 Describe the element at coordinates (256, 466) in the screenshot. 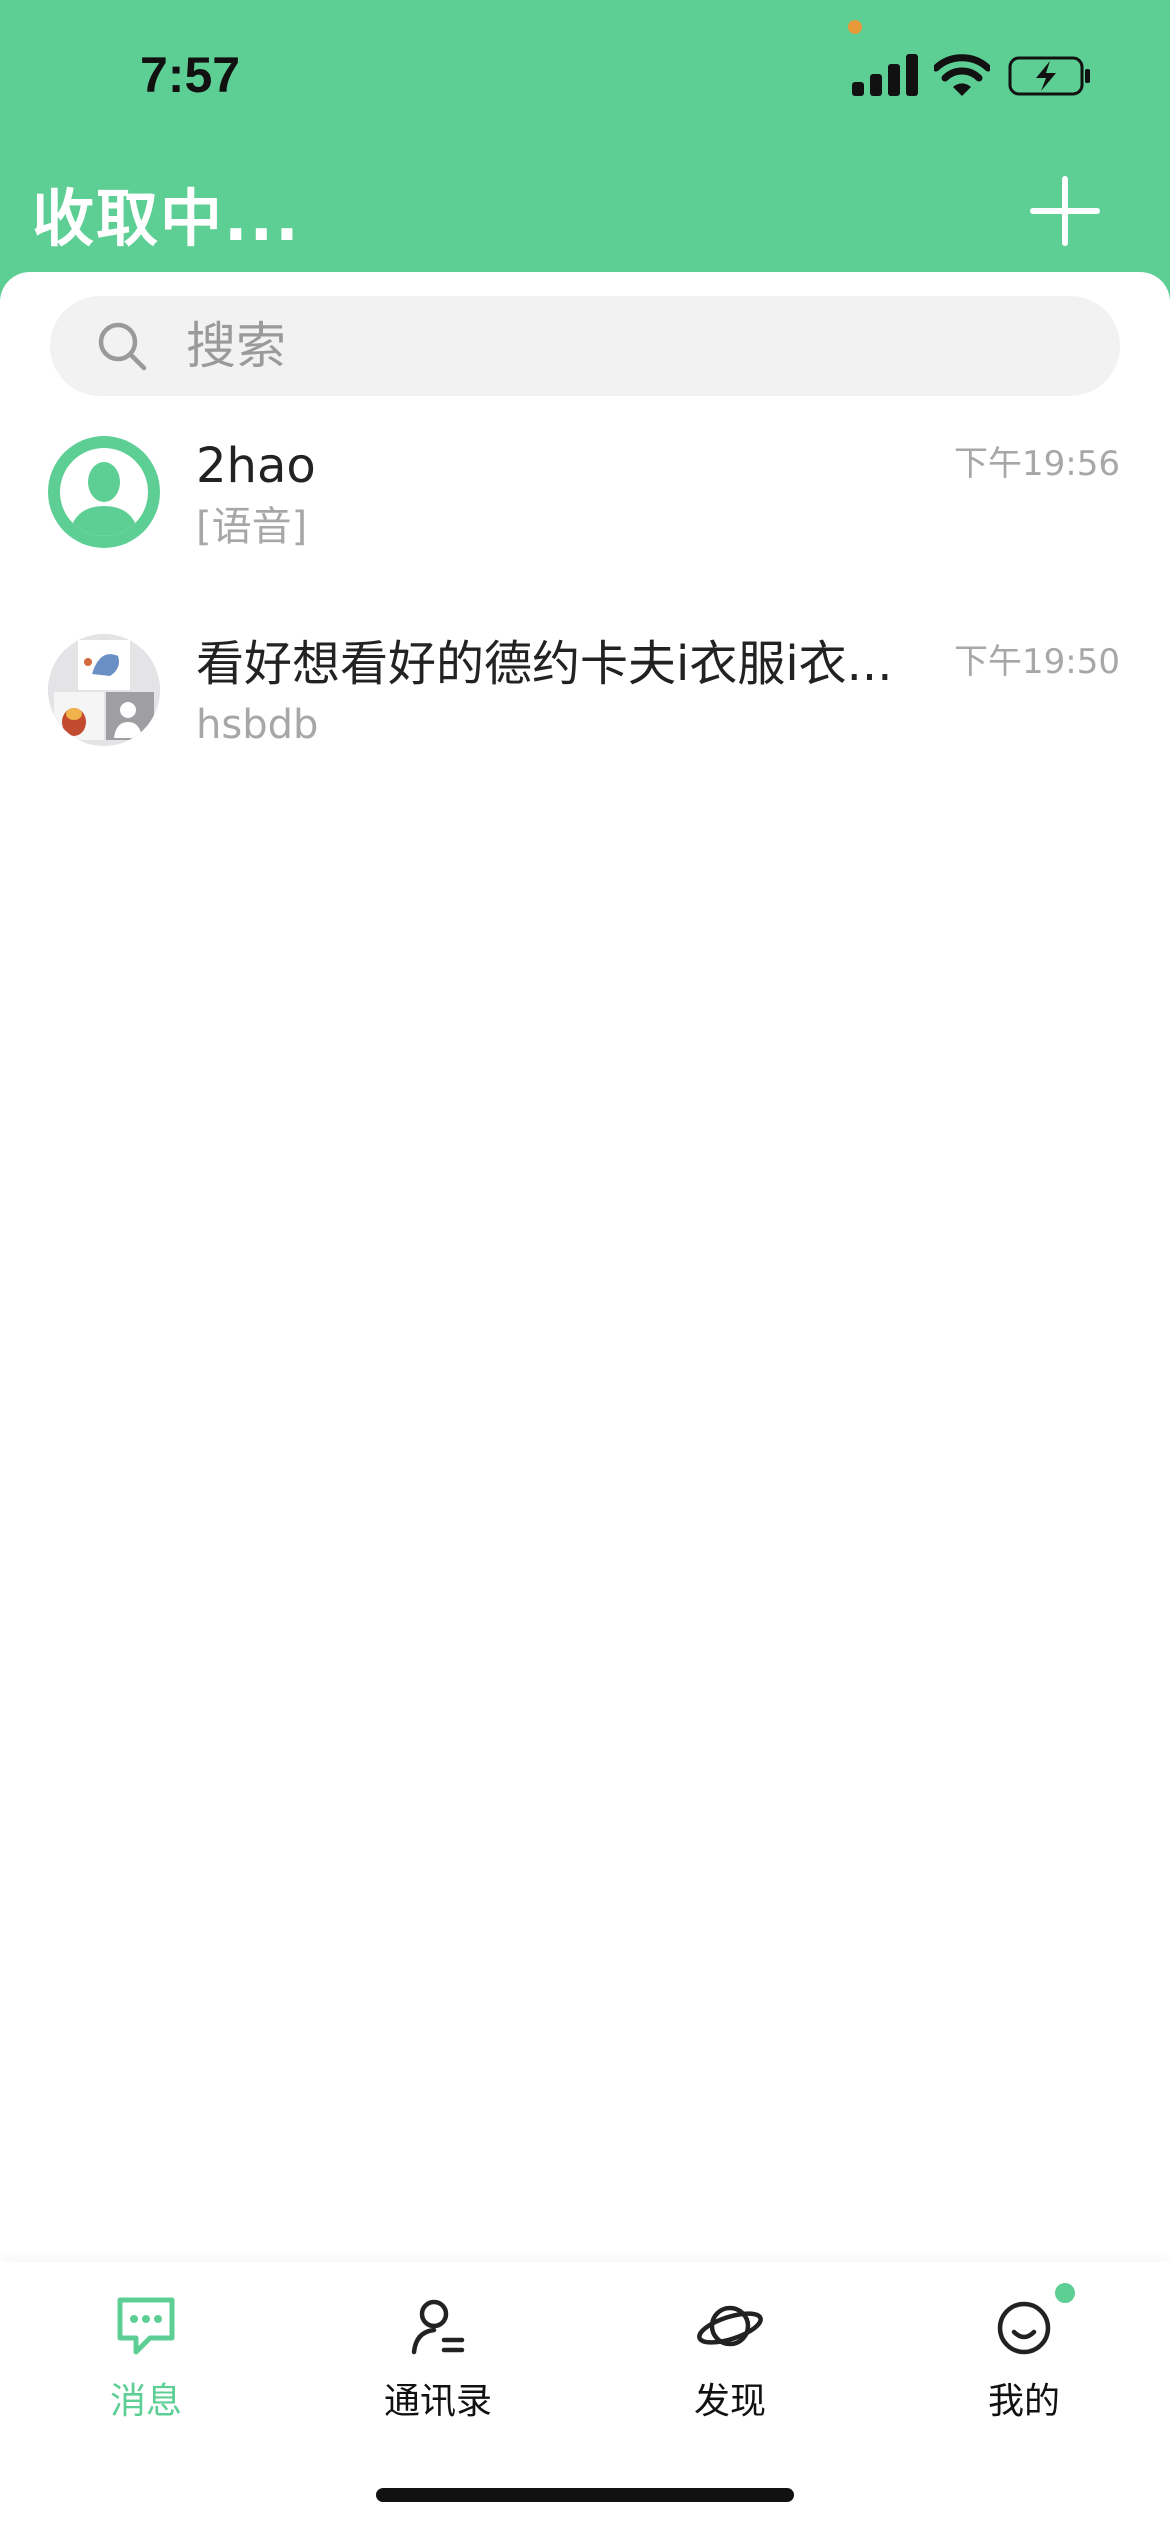

I see `chat-name: 2hao` at that location.